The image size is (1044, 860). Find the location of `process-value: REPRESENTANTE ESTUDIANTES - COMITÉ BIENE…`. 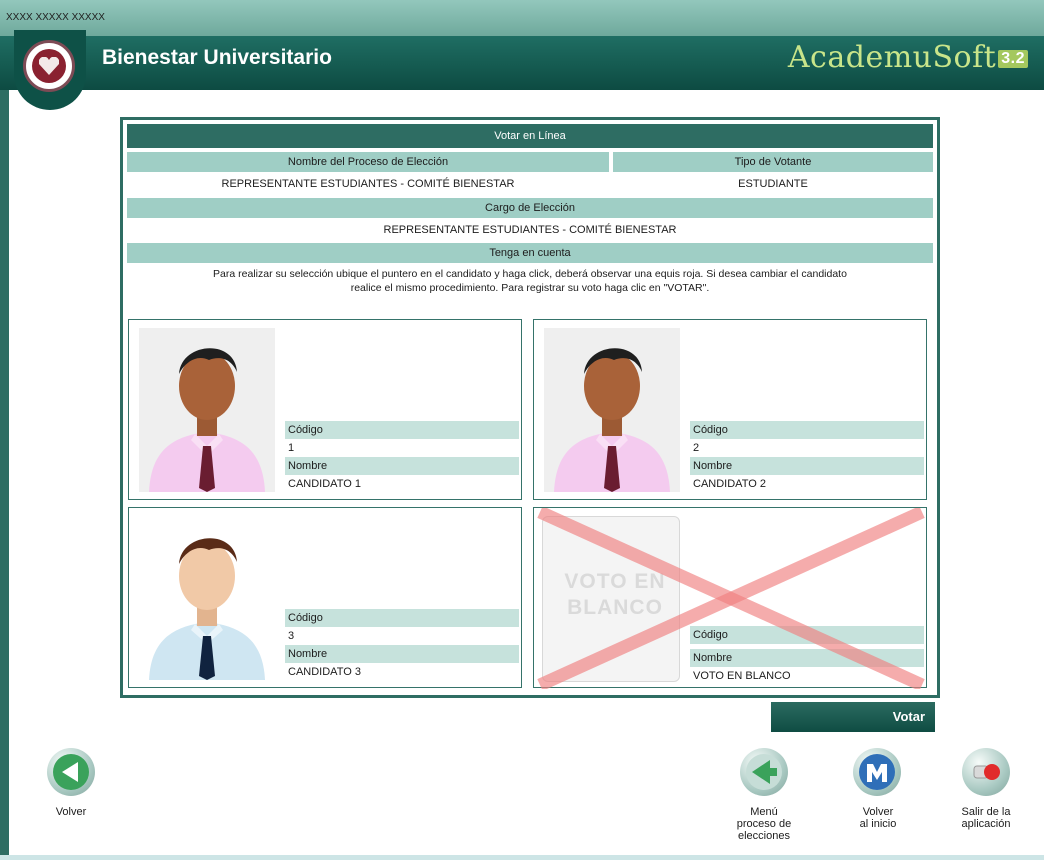

process-value: REPRESENTANTE ESTUDIANTES - COMITÉ BIENE… is located at coordinates (368, 184).